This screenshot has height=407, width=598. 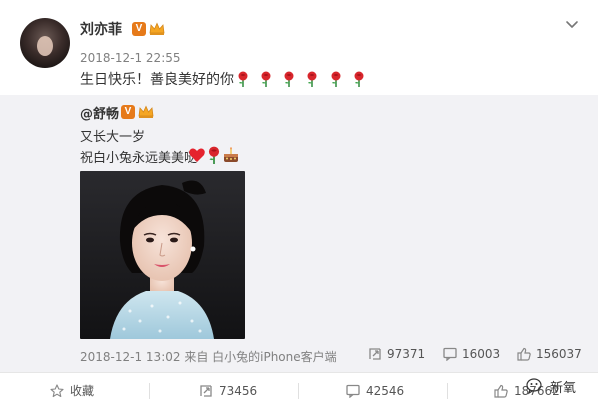 I want to click on rose-emoji-row, so click(x=302, y=79).